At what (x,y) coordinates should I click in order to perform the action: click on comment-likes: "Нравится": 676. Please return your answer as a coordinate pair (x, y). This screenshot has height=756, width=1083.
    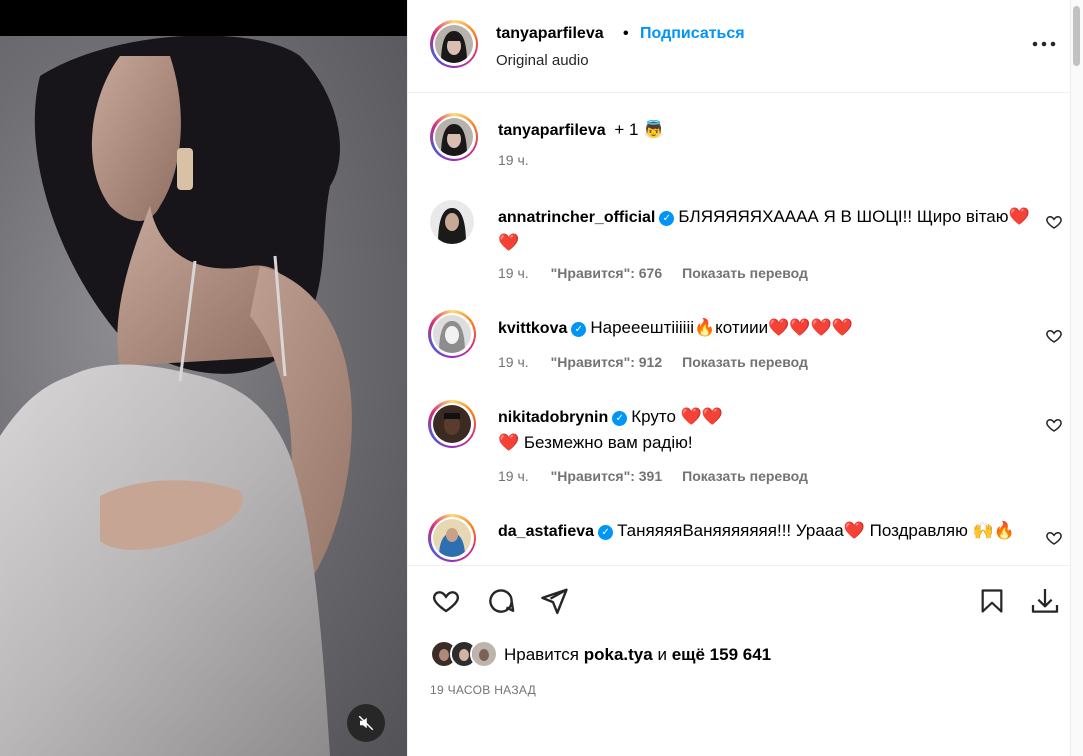
    Looking at the image, I should click on (606, 273).